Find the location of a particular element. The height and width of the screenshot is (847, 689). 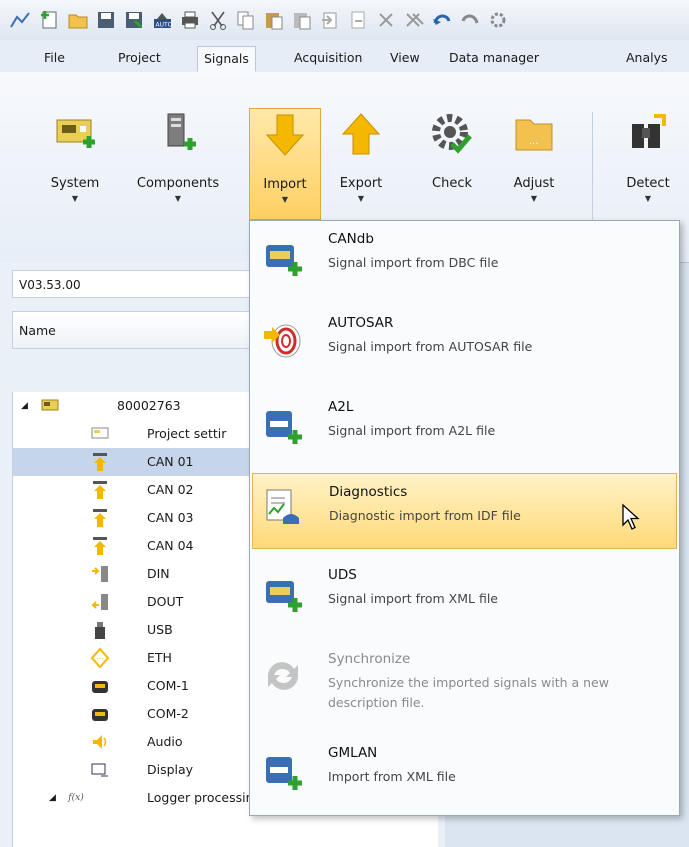

print-icon is located at coordinates (190, 20).